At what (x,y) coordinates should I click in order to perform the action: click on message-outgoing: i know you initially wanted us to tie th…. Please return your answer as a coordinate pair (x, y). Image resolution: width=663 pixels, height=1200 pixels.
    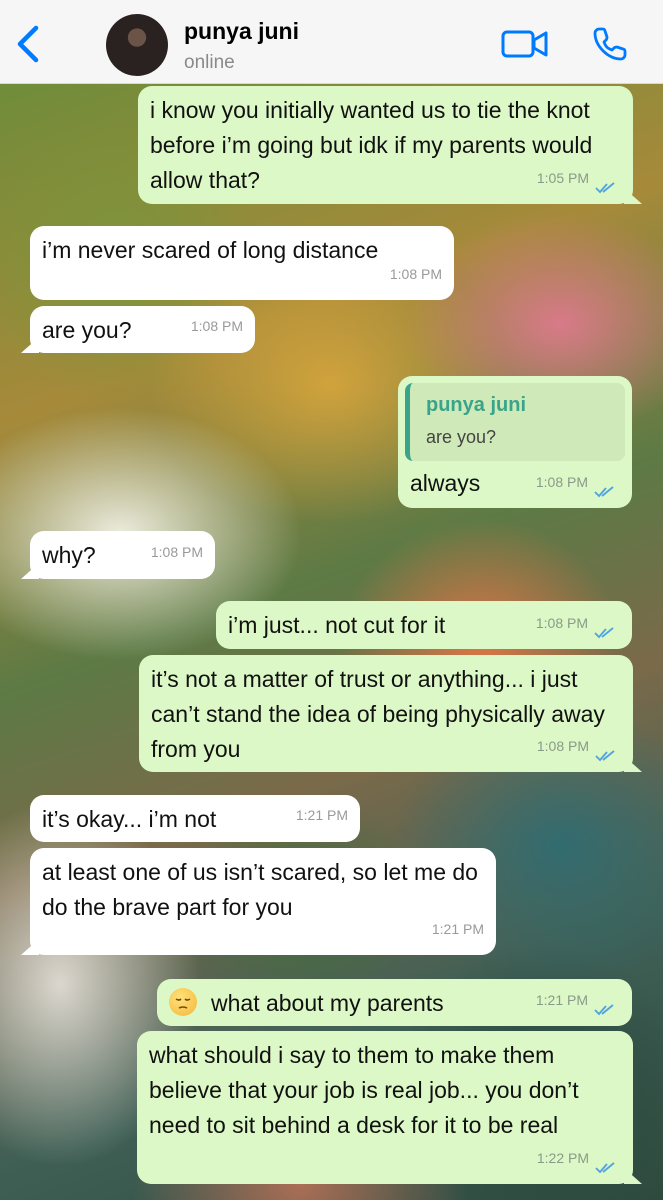
    Looking at the image, I should click on (390, 145).